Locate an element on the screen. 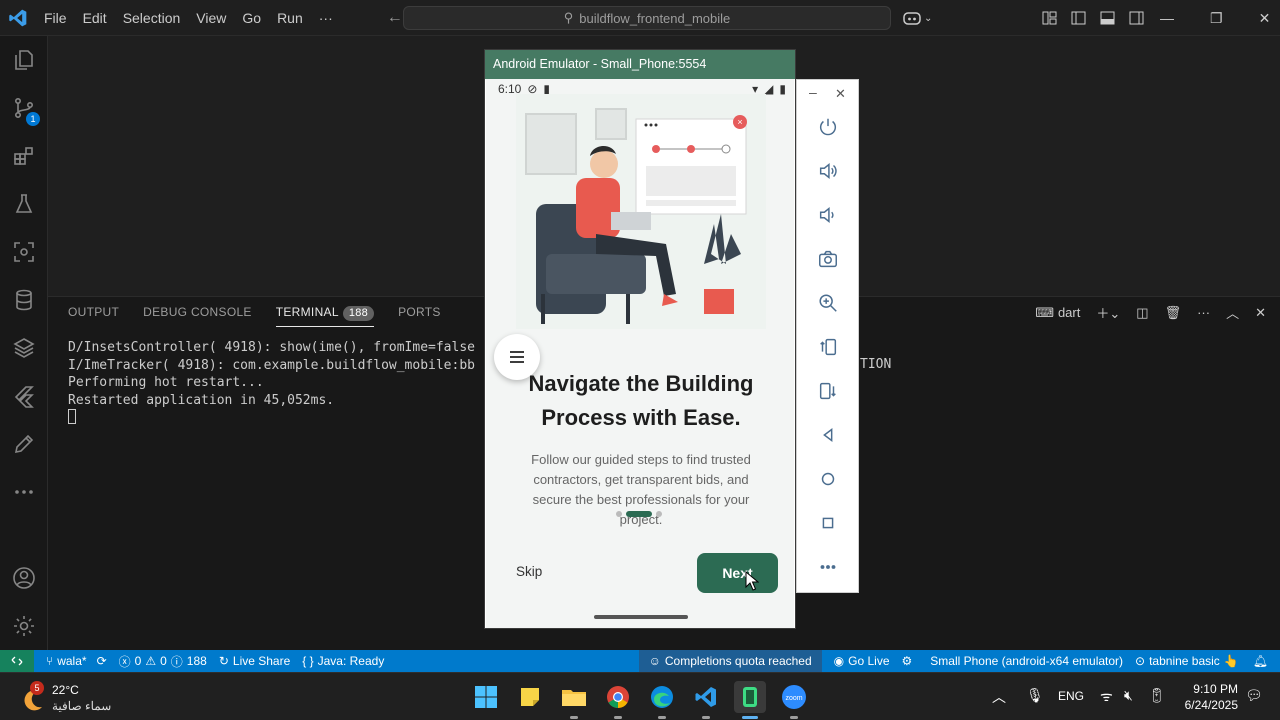 The image size is (1280, 720). menu-view: View is located at coordinates (211, 18).